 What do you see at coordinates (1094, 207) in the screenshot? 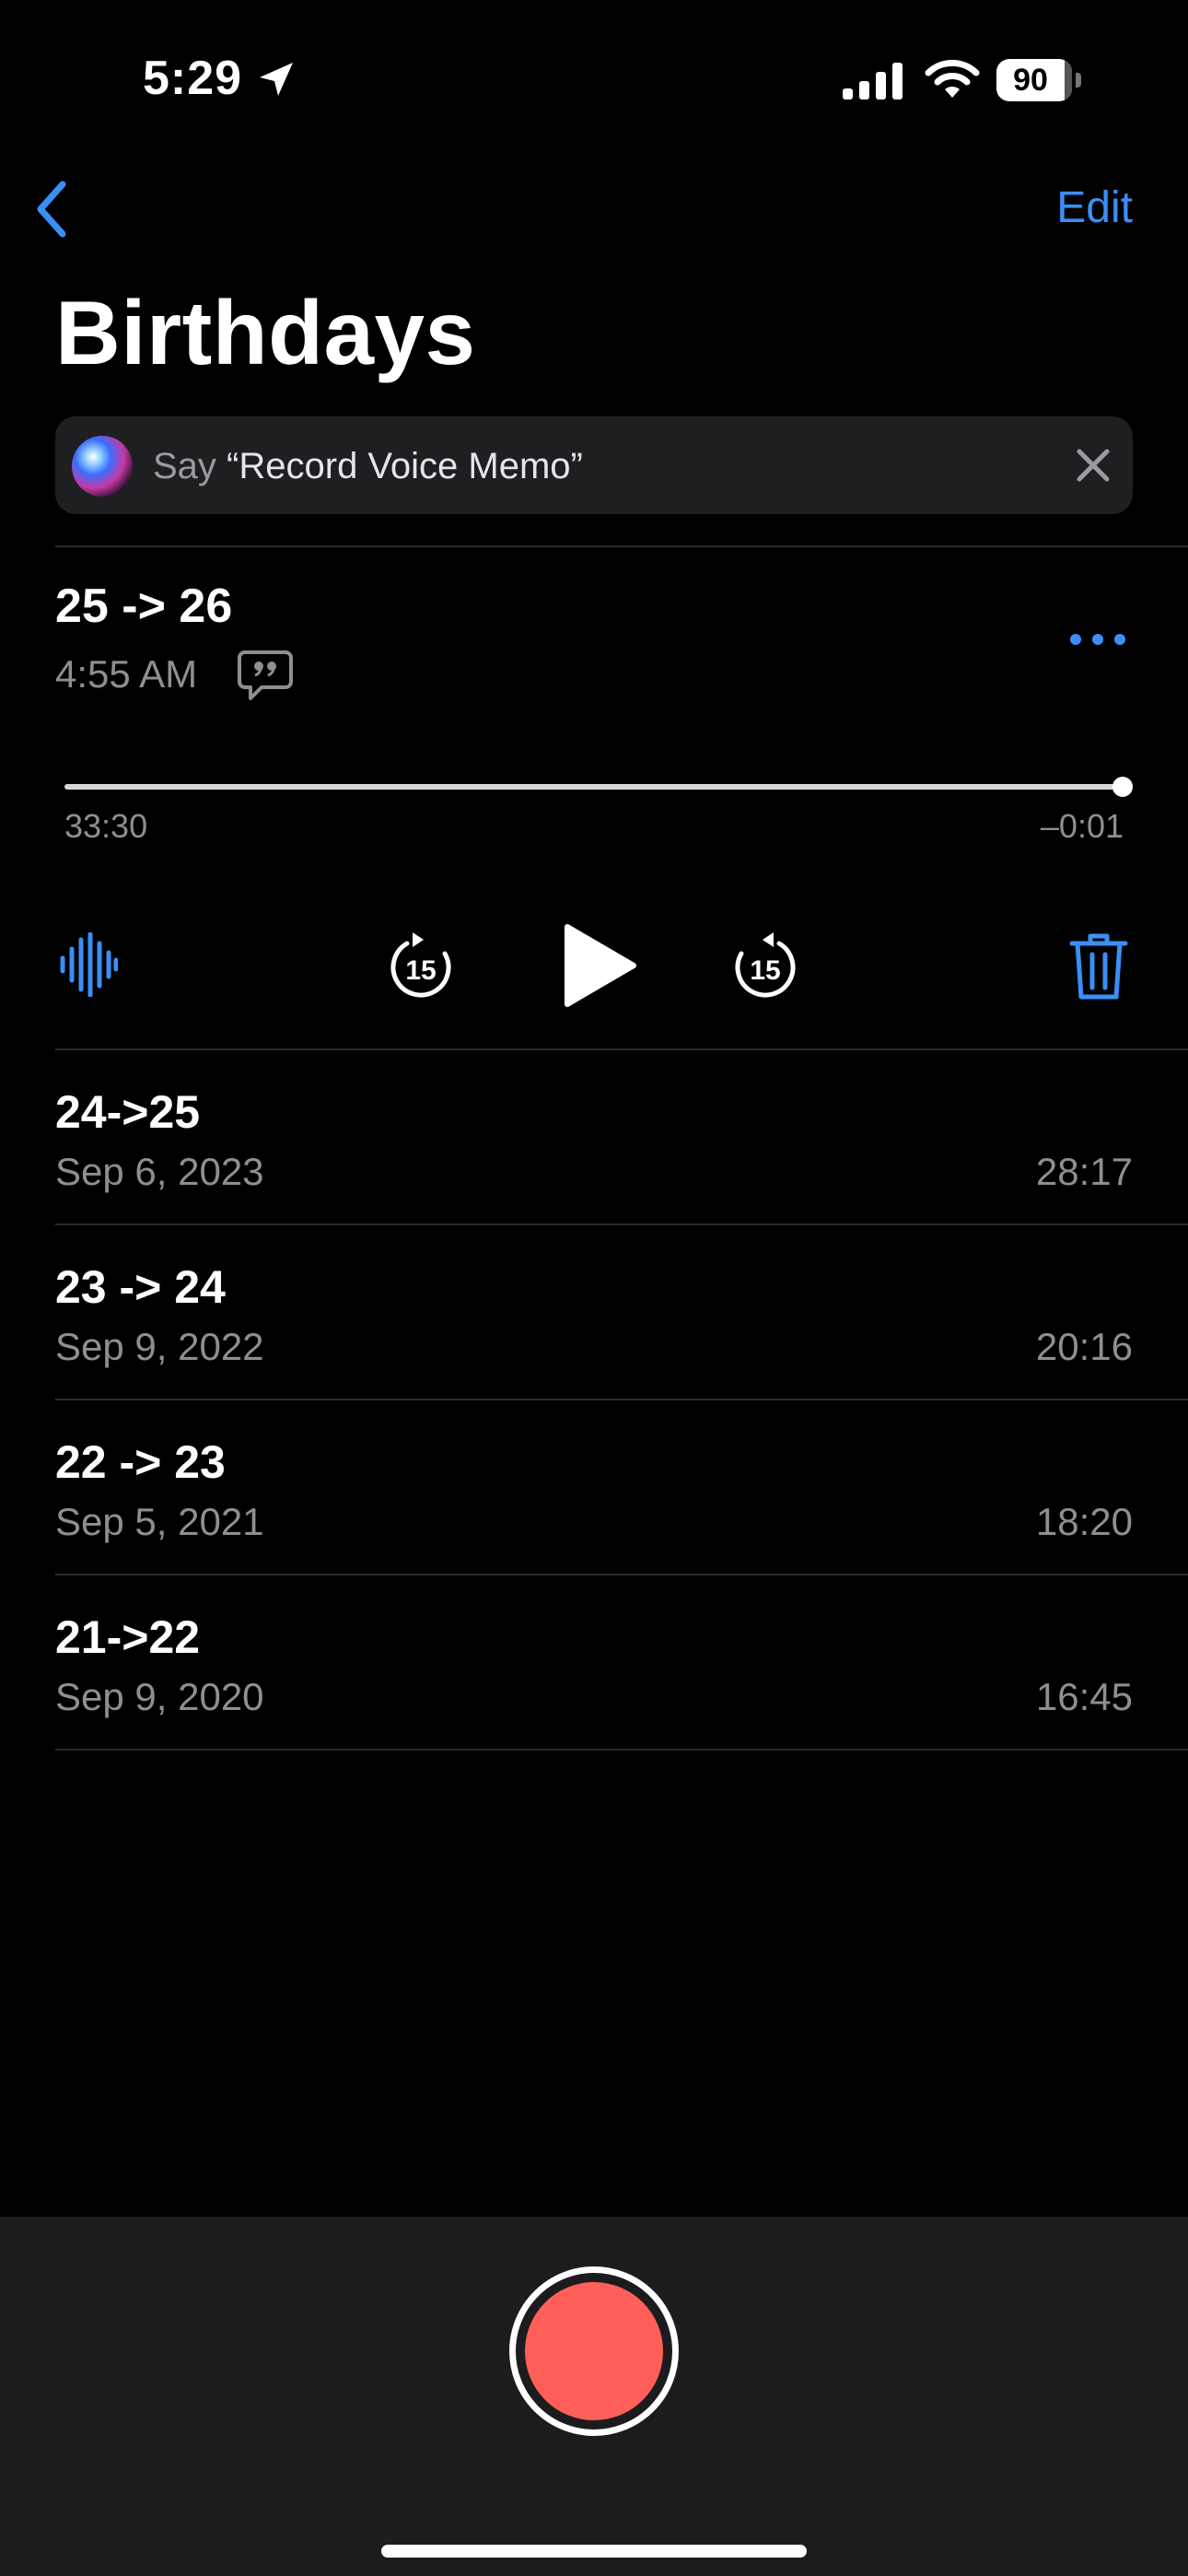
I see `edit-button: Edit` at bounding box center [1094, 207].